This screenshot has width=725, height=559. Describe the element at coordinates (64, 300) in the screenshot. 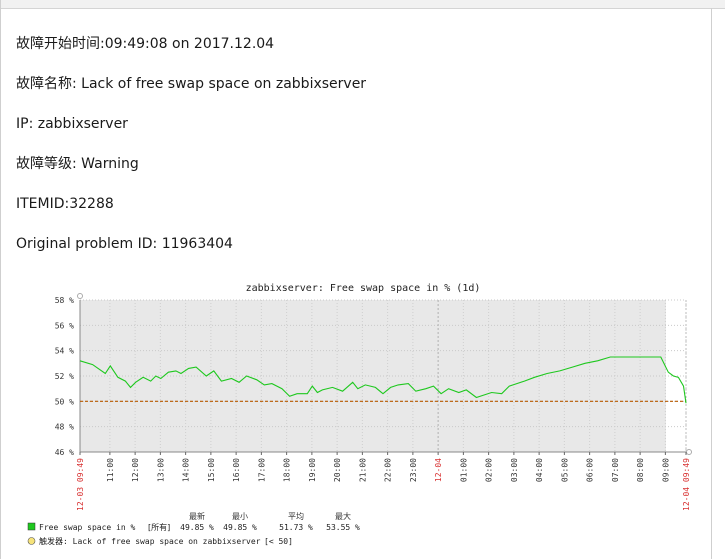

I see `y-tick-label: 58 %` at that location.